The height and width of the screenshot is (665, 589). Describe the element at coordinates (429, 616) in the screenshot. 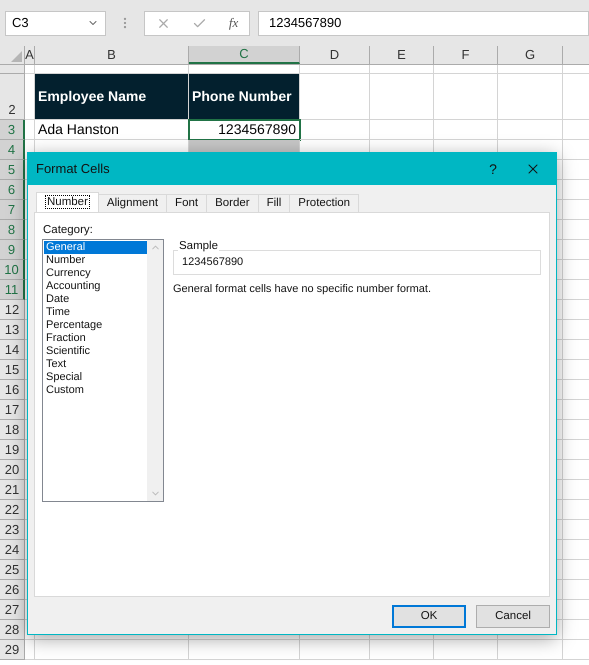

I see `ok-button: OK` at that location.